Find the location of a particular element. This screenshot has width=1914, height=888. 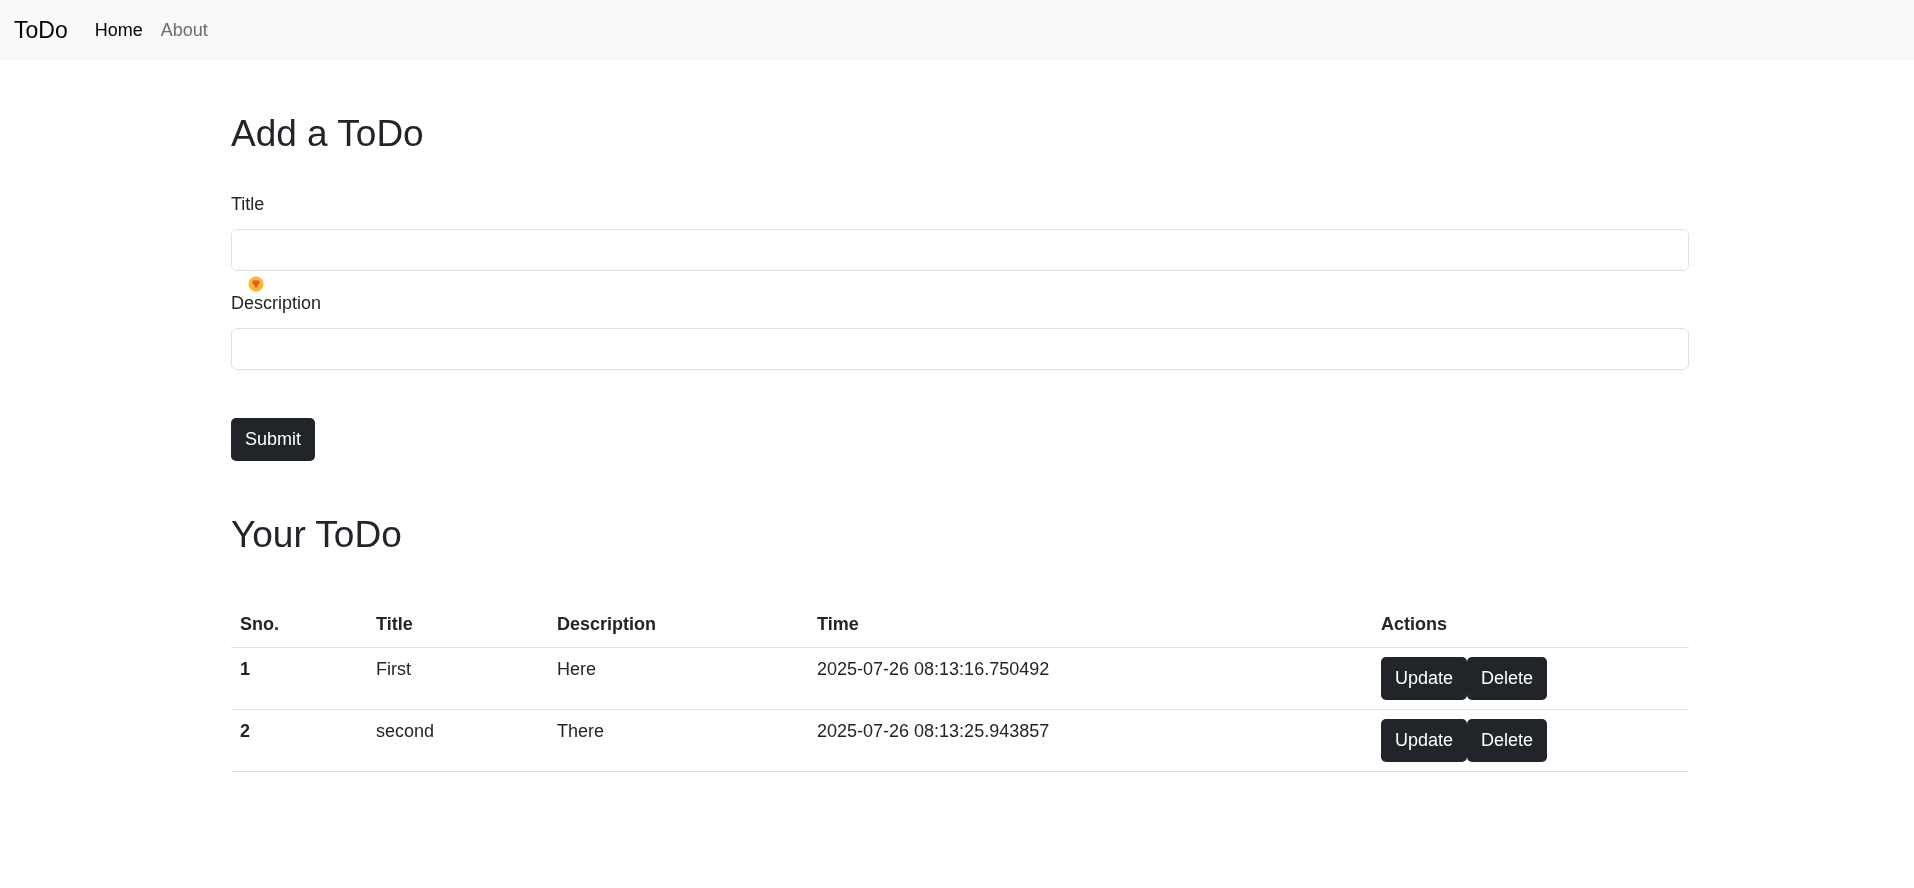

brand-link: ToDo is located at coordinates (41, 30).